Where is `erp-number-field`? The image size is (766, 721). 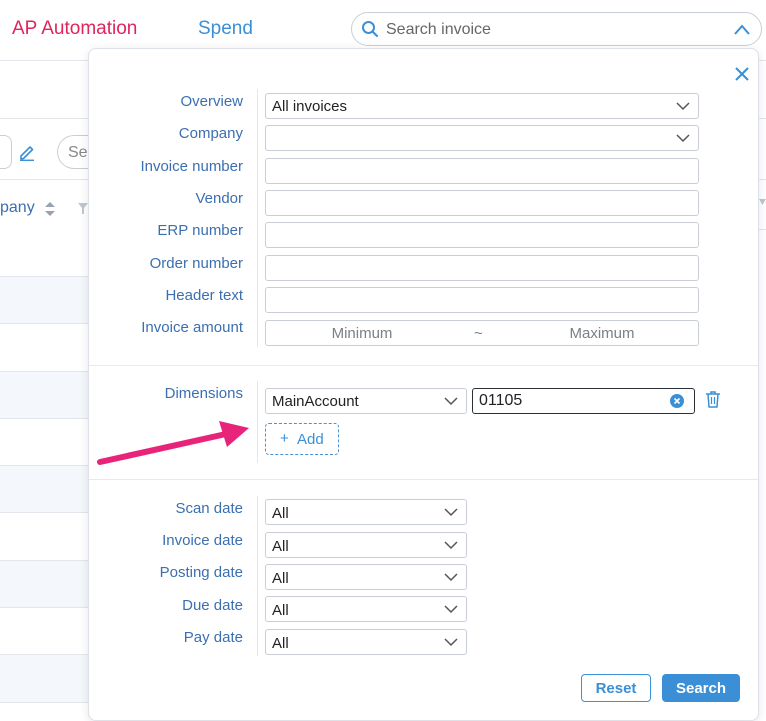
erp-number-field is located at coordinates (482, 235).